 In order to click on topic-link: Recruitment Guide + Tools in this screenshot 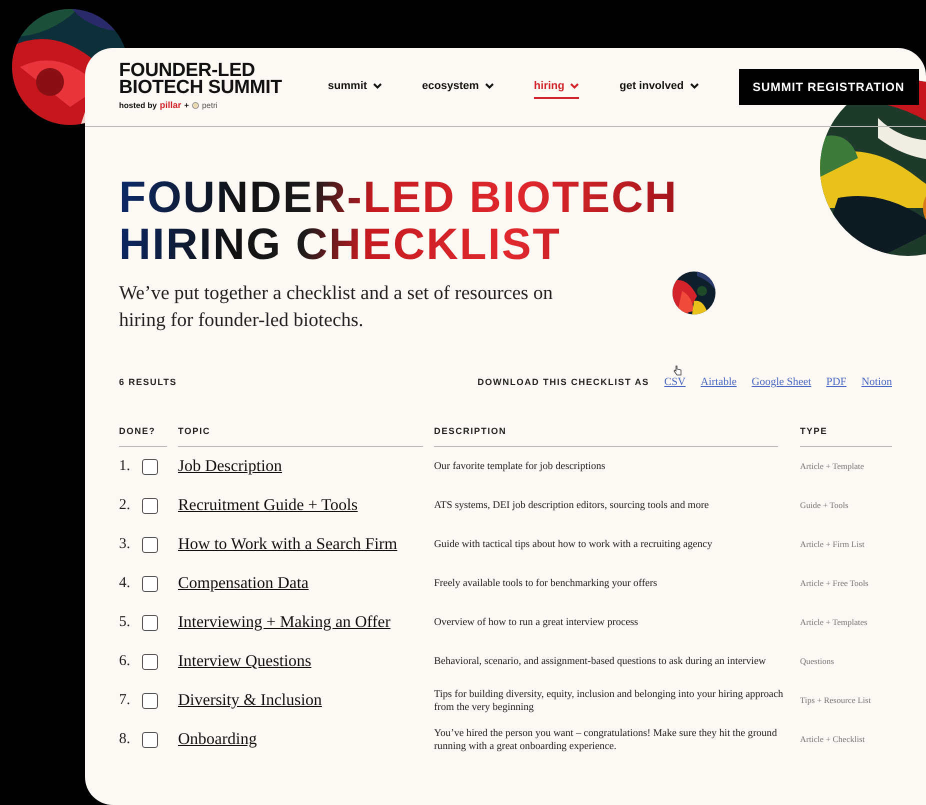, I will do `click(268, 505)`.